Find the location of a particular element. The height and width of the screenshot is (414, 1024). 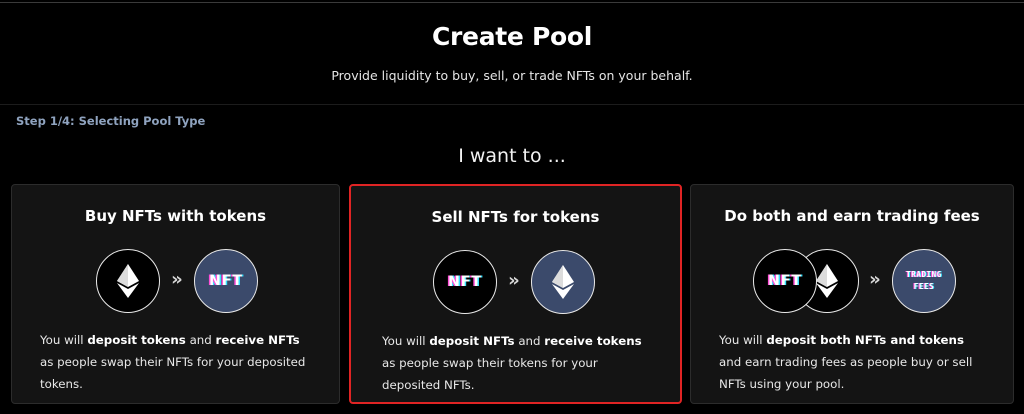

card-title: Do both and earn trading fees is located at coordinates (852, 216).